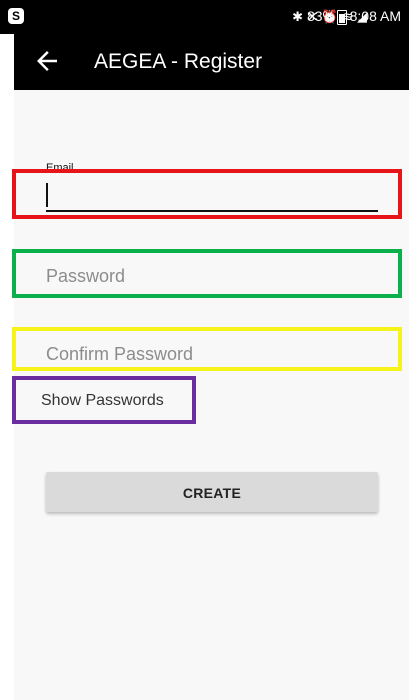 Image resolution: width=409 pixels, height=700 pixels. Describe the element at coordinates (47, 61) in the screenshot. I see `arrow-left-icon` at that location.